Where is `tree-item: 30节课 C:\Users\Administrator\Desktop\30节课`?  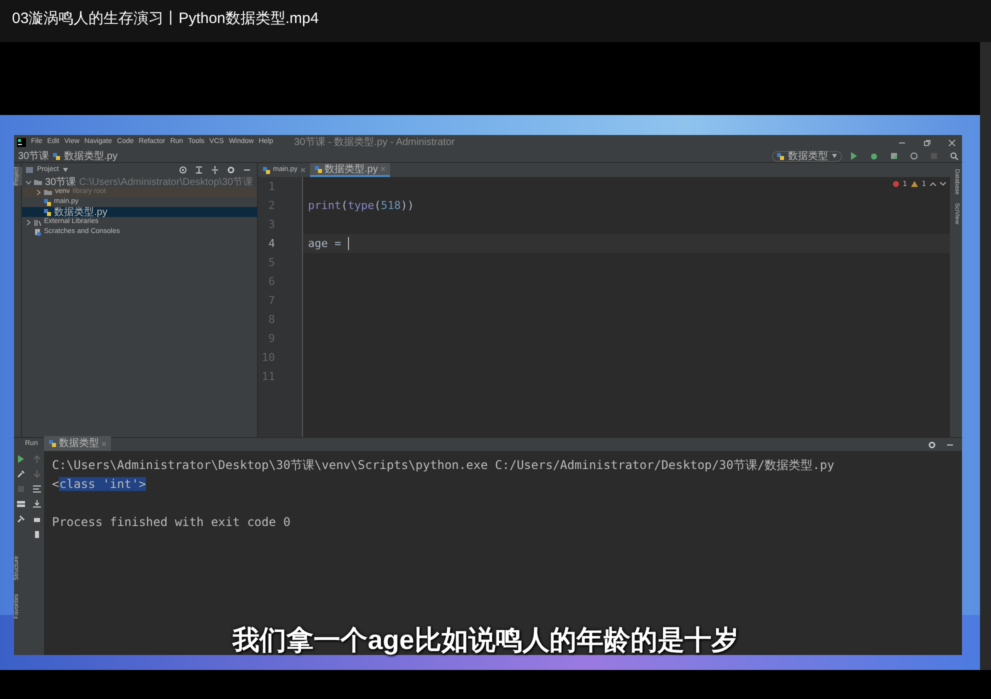
tree-item: 30节课 C:\Users\Administrator\Desktop\30节课 is located at coordinates (139, 182).